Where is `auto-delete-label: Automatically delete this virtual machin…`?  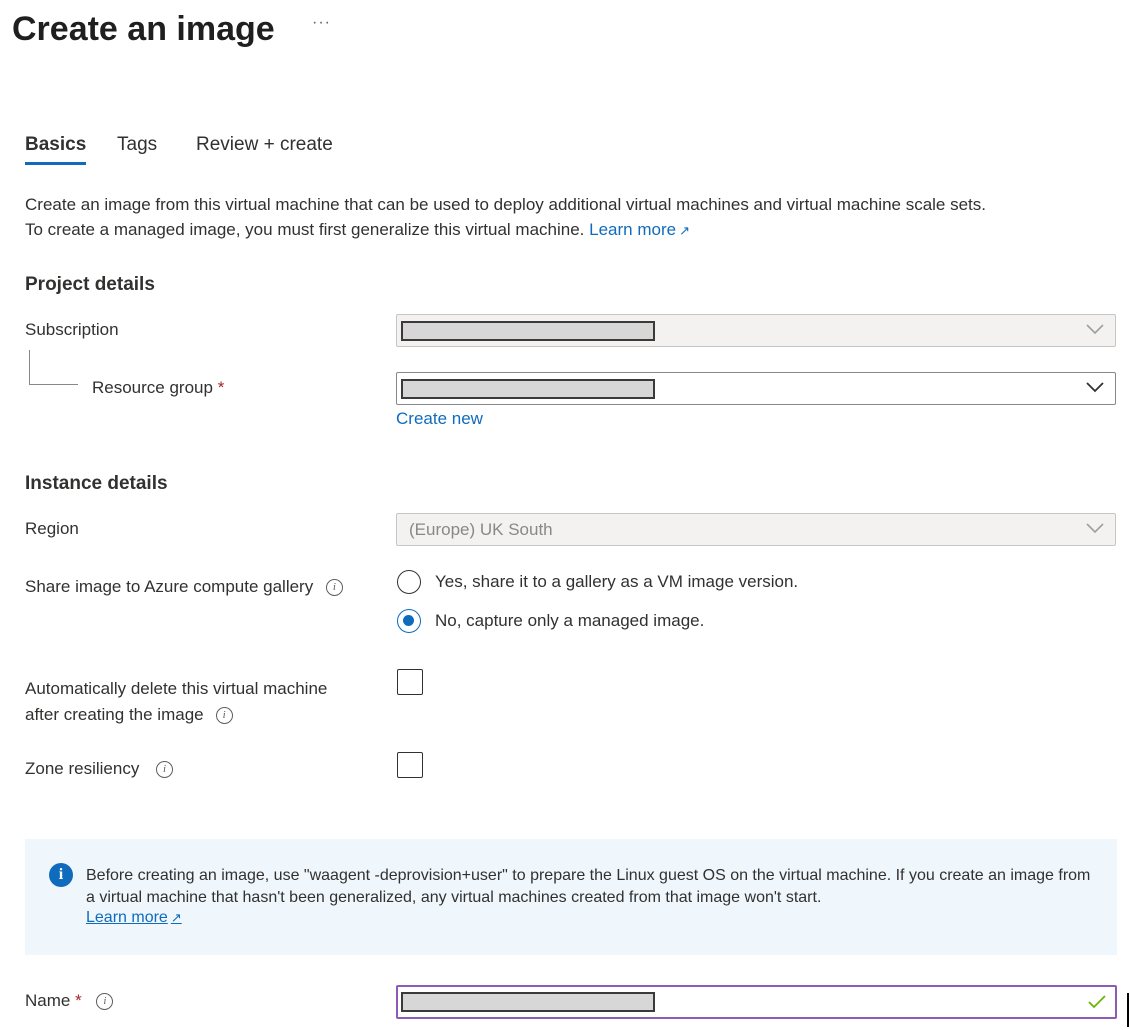 auto-delete-label: Automatically delete this virtual machin… is located at coordinates (176, 702).